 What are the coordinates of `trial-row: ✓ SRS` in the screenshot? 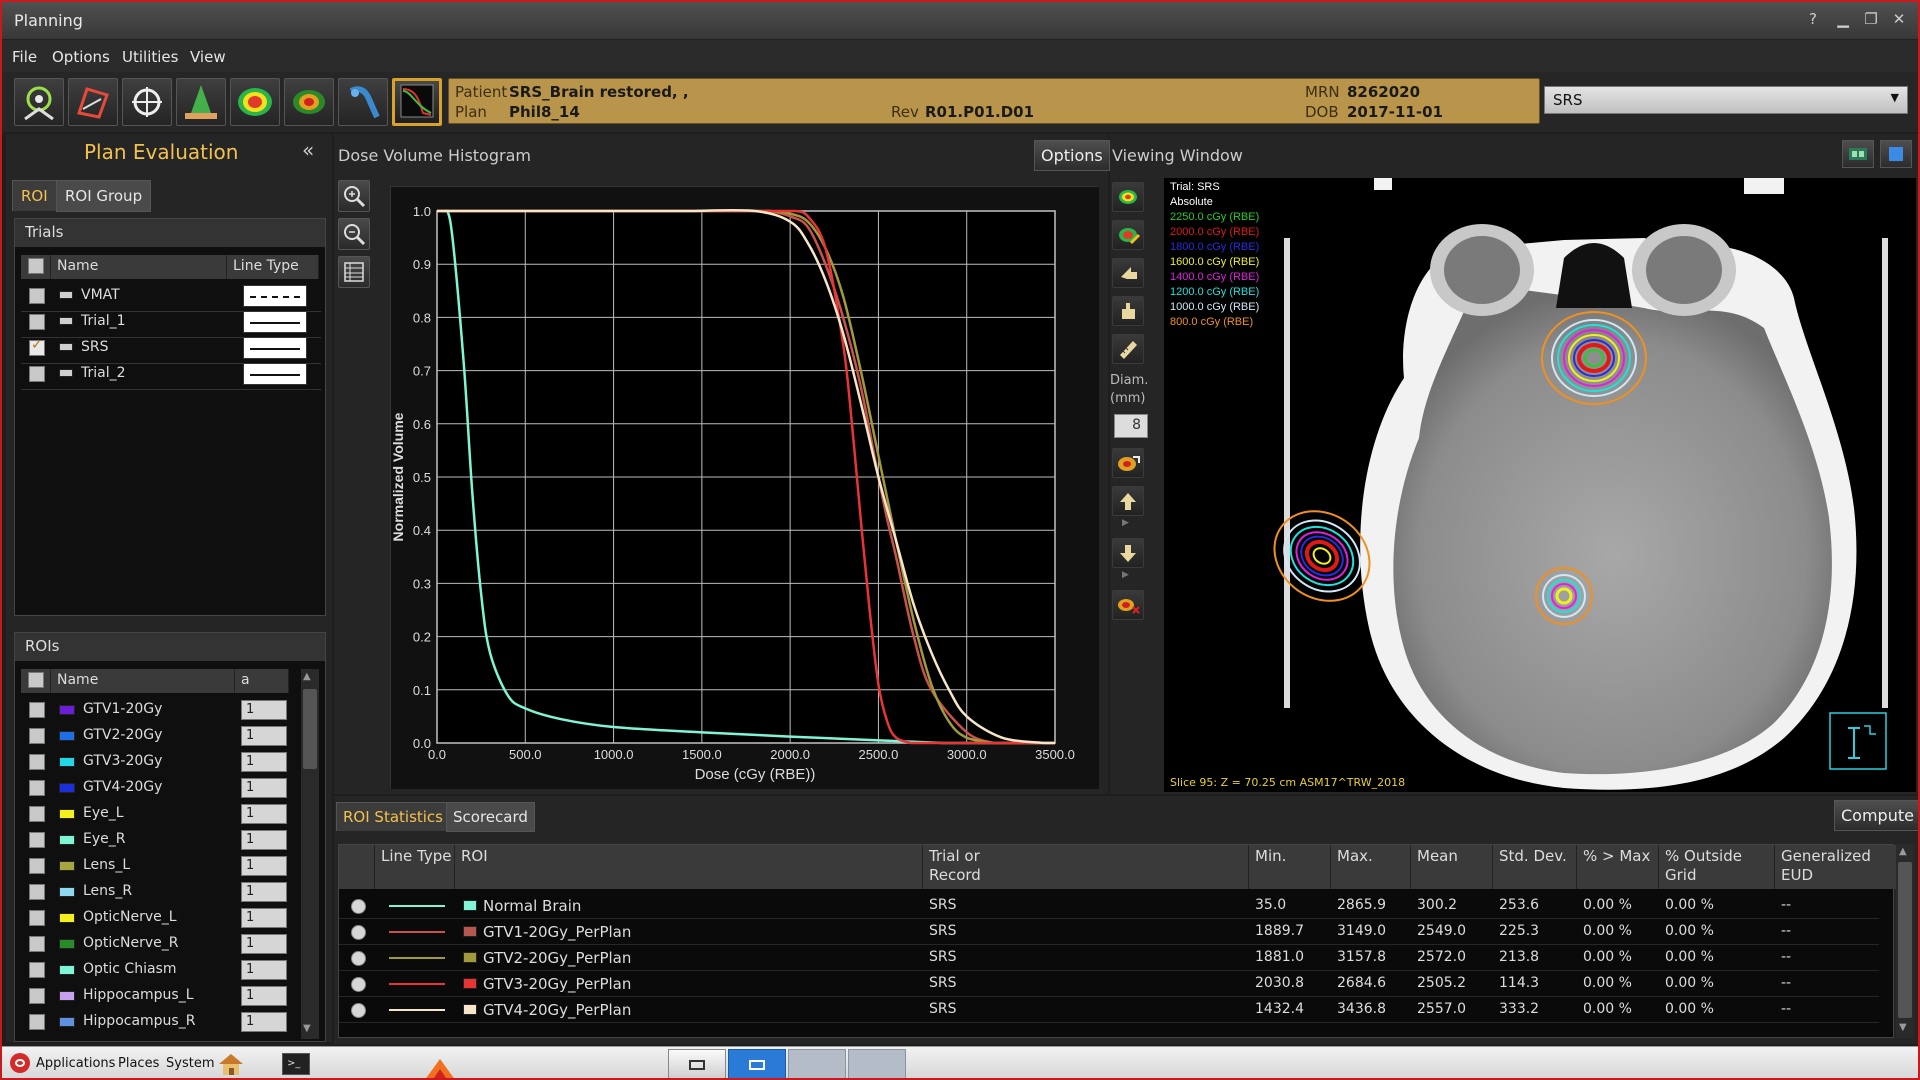 It's located at (171, 349).